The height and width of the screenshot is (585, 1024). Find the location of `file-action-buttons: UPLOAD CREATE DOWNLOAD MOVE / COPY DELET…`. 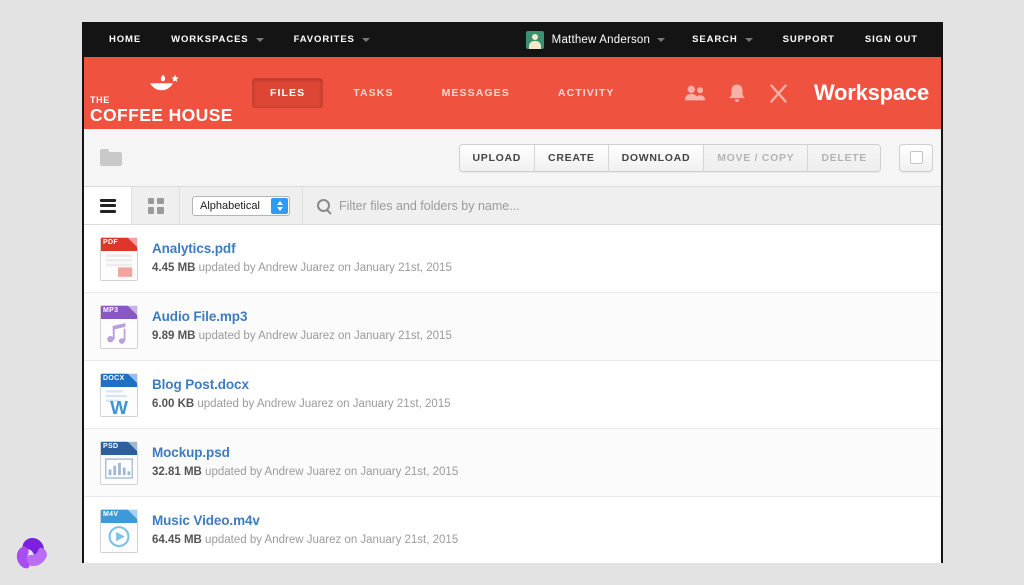

file-action-buttons: UPLOAD CREATE DOWNLOAD MOVE / COPY DELET… is located at coordinates (669, 157).